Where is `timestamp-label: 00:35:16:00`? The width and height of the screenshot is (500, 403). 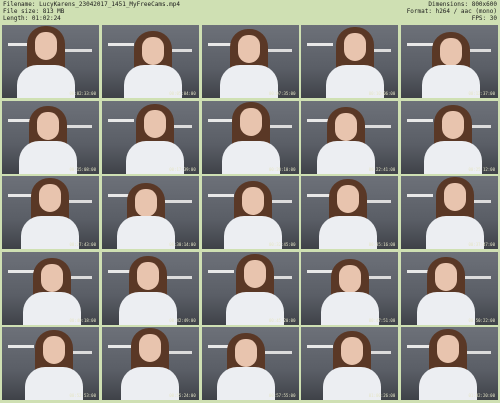
timestamp-label: 00:35:16:00 is located at coordinates (382, 244).